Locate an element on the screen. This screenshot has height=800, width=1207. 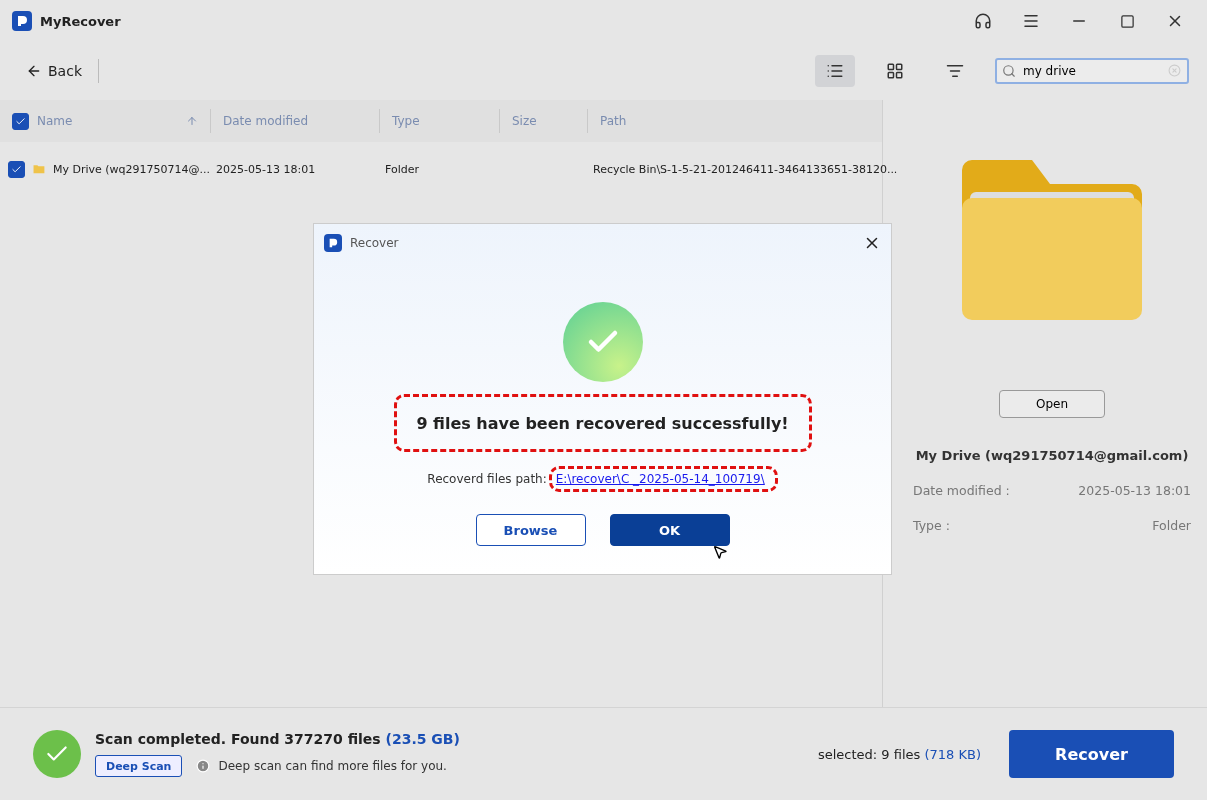
dialog-title: Recover is located at coordinates (374, 243).